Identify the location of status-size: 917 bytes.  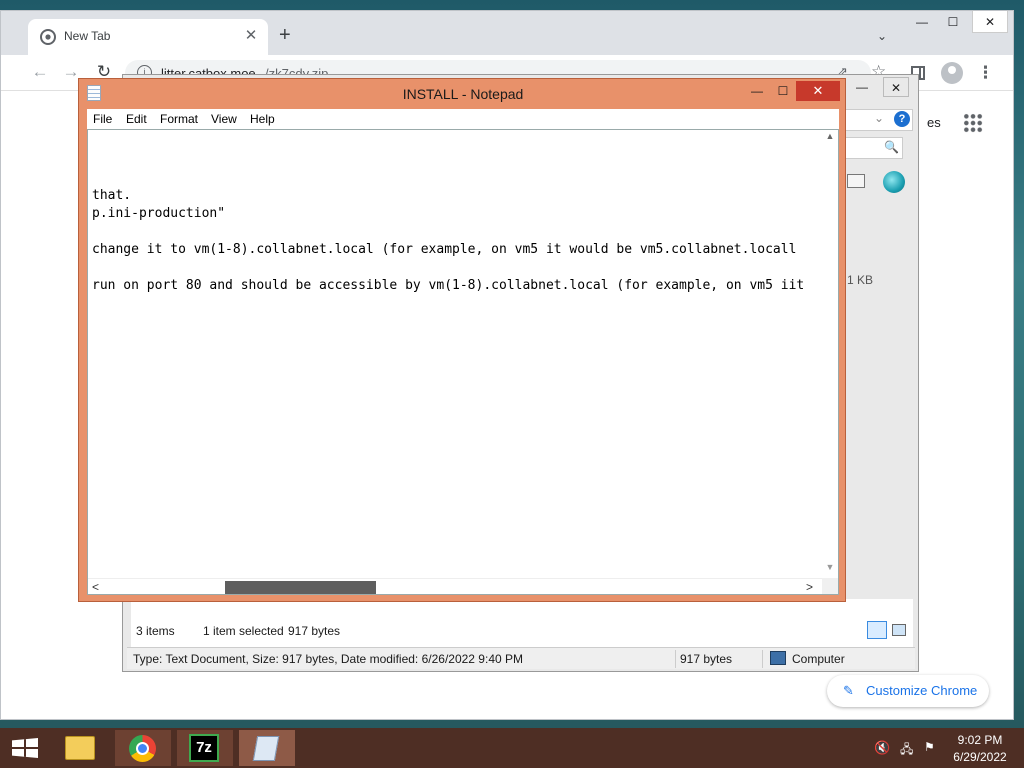
(706, 659).